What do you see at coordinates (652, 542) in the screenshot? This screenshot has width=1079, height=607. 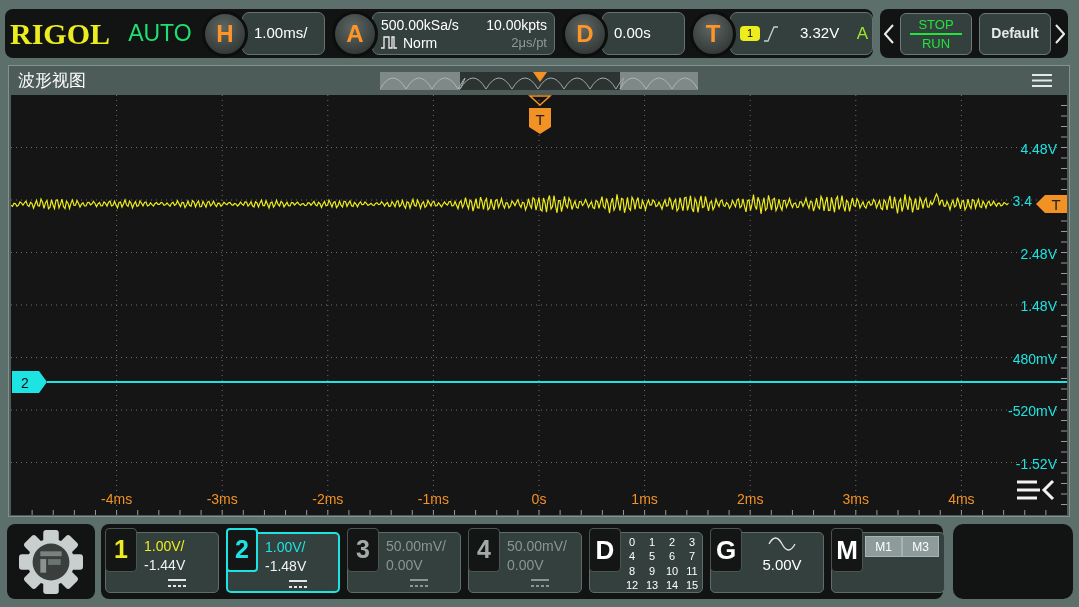 I see `digital-channel-label: 1` at bounding box center [652, 542].